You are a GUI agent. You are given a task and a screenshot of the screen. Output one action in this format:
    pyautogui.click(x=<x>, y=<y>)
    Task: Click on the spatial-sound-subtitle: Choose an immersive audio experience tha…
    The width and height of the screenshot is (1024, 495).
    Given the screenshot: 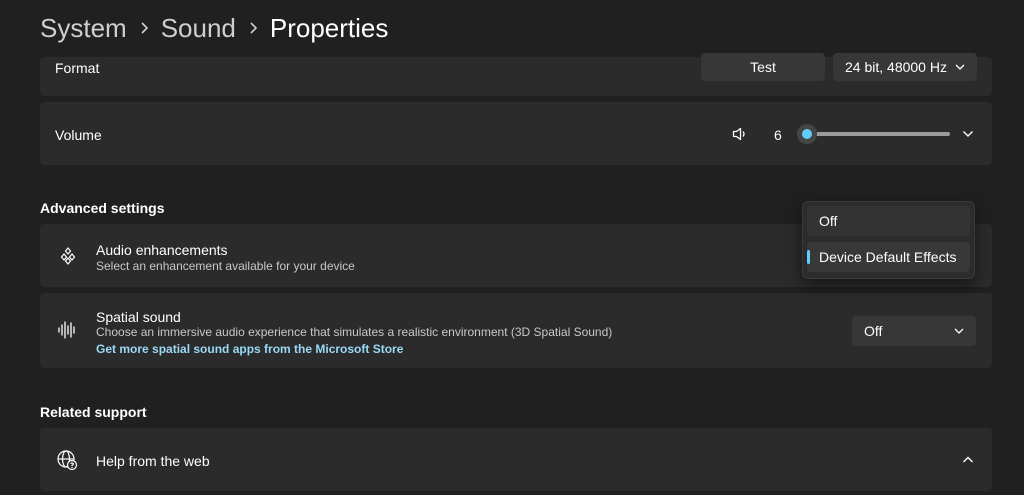 What is the action you would take?
    pyautogui.click(x=354, y=332)
    